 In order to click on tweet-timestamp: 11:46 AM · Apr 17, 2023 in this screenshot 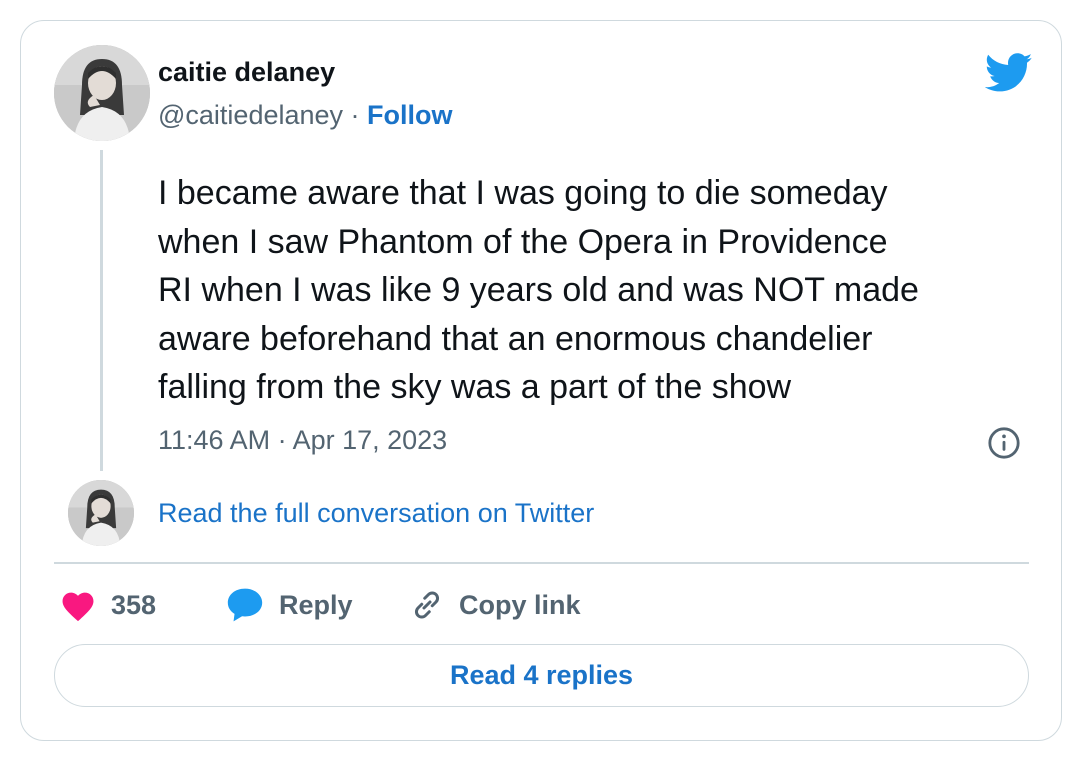, I will do `click(302, 440)`.